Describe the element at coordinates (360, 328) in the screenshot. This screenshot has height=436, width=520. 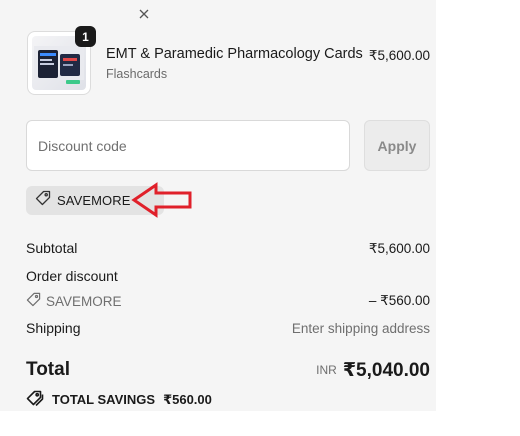
I see `shipping-value: Enter shipping address` at that location.